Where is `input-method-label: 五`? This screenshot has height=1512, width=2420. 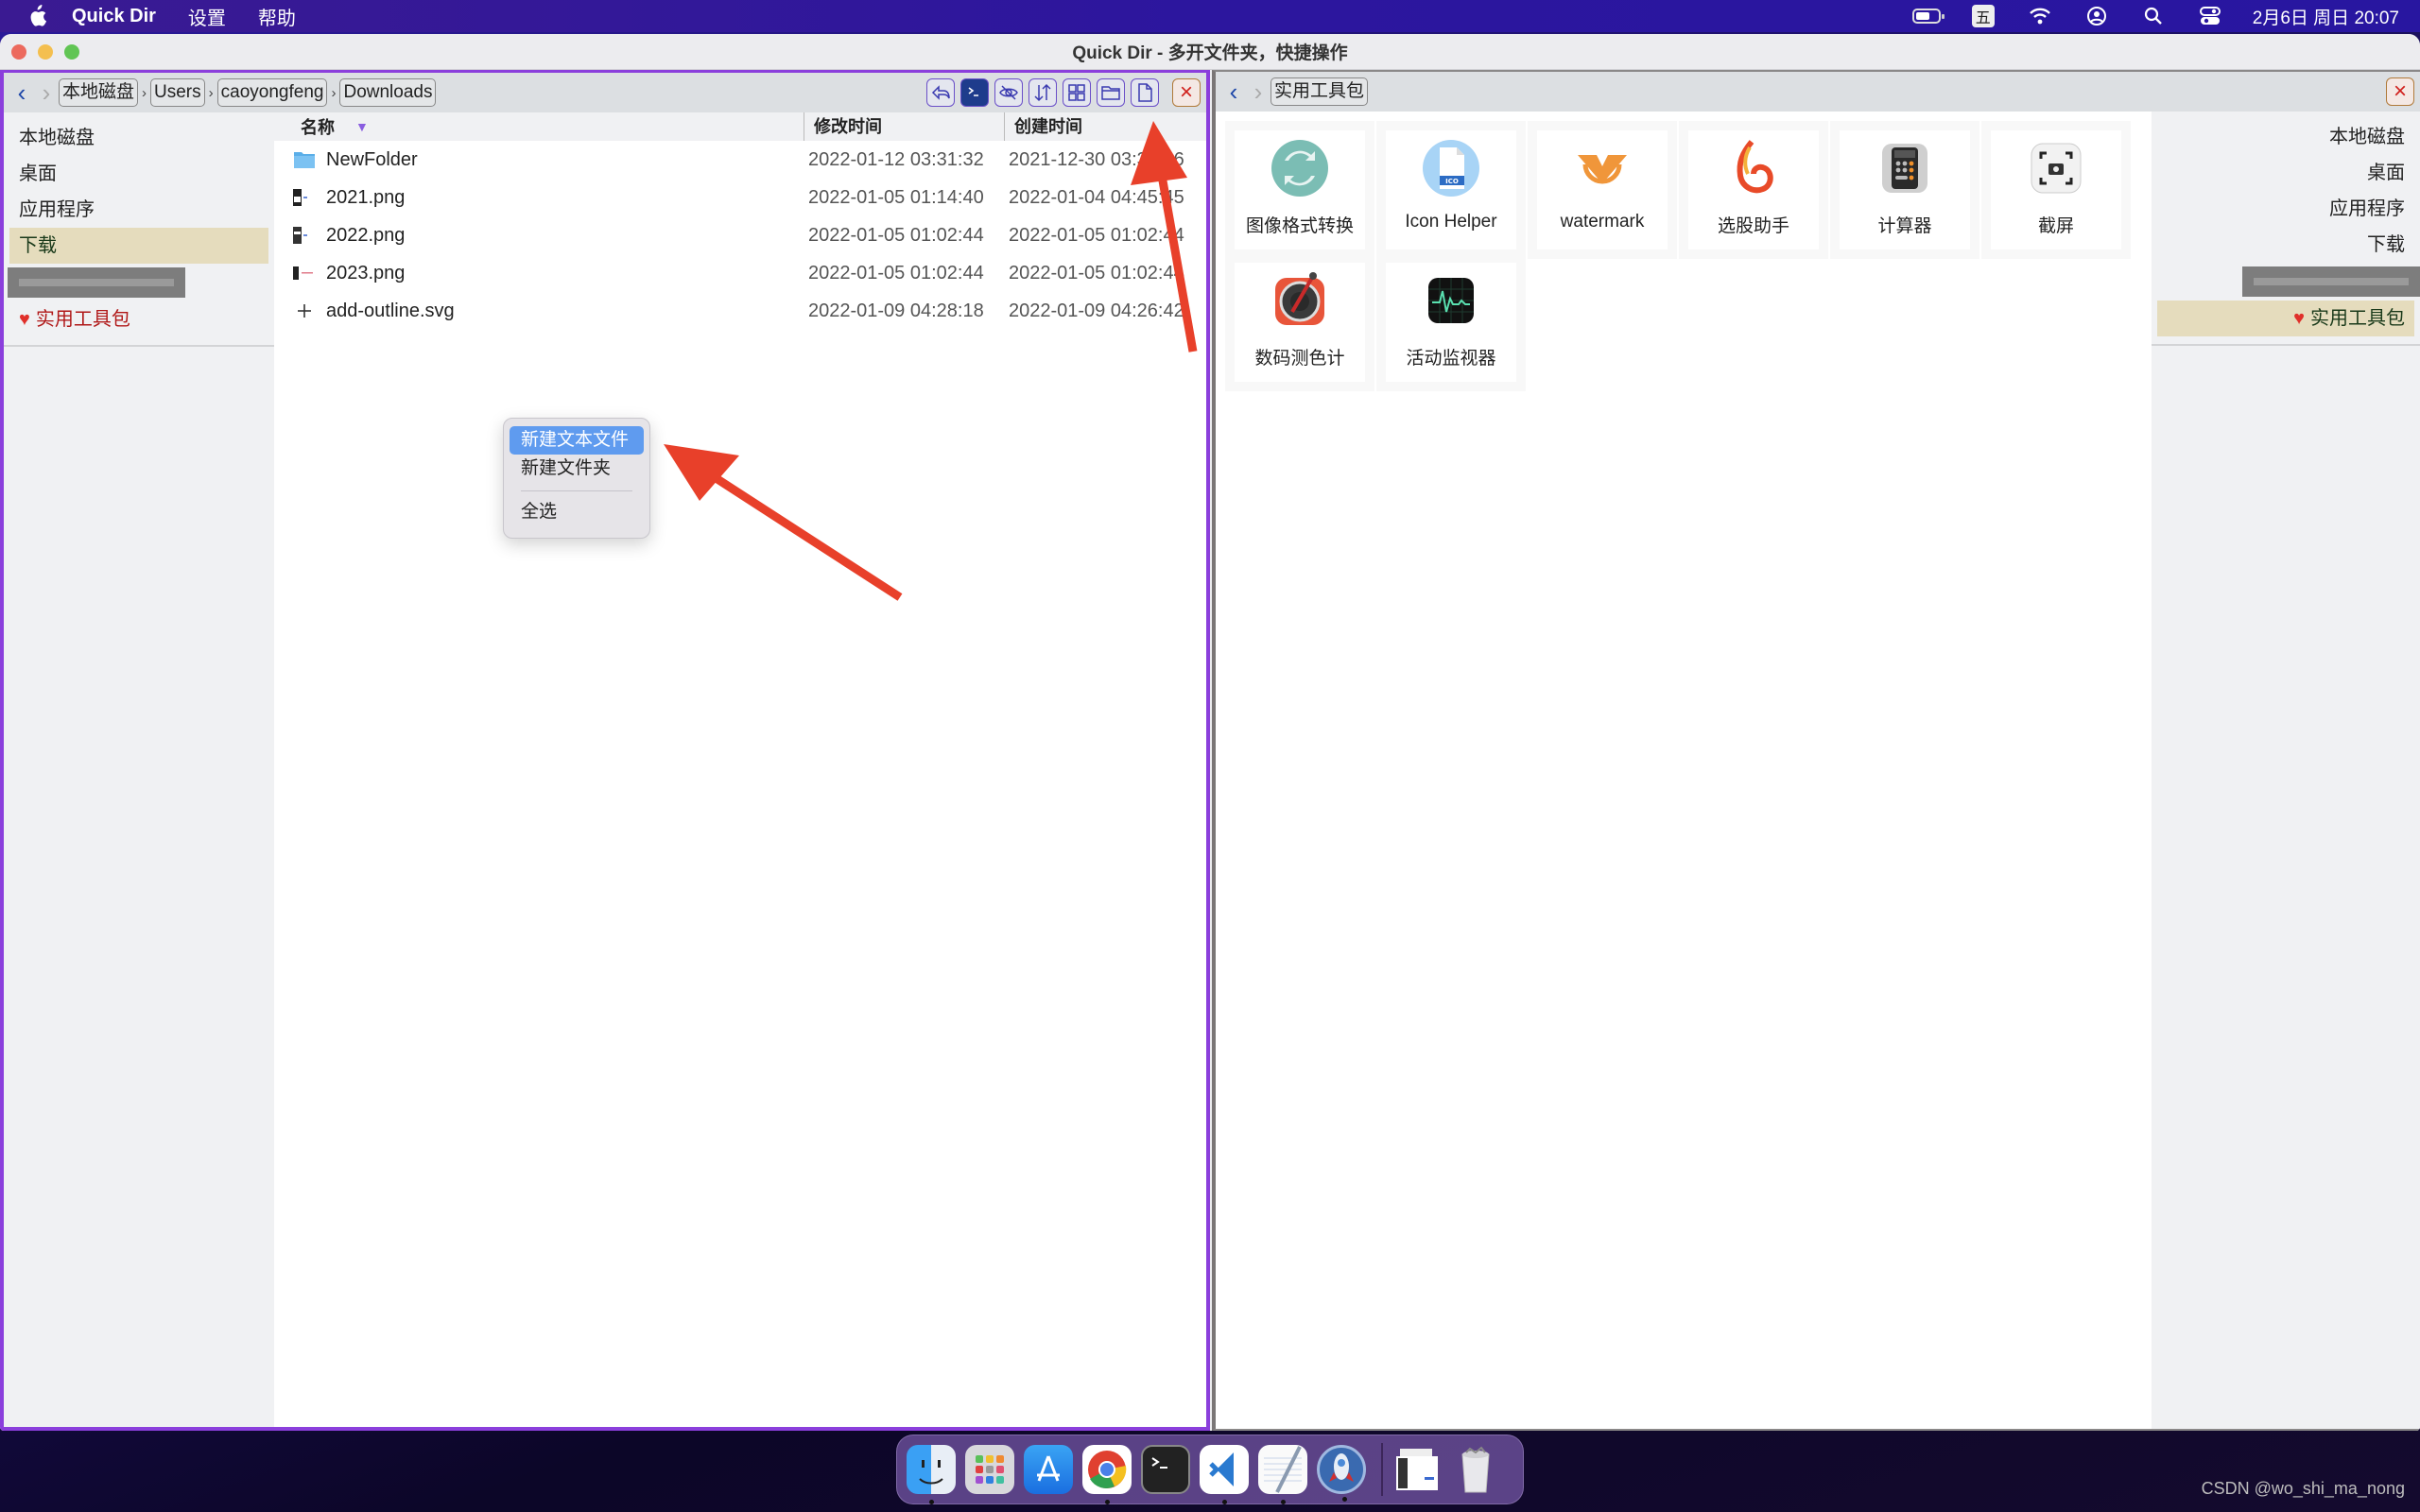
input-method-label: 五 is located at coordinates (1983, 16).